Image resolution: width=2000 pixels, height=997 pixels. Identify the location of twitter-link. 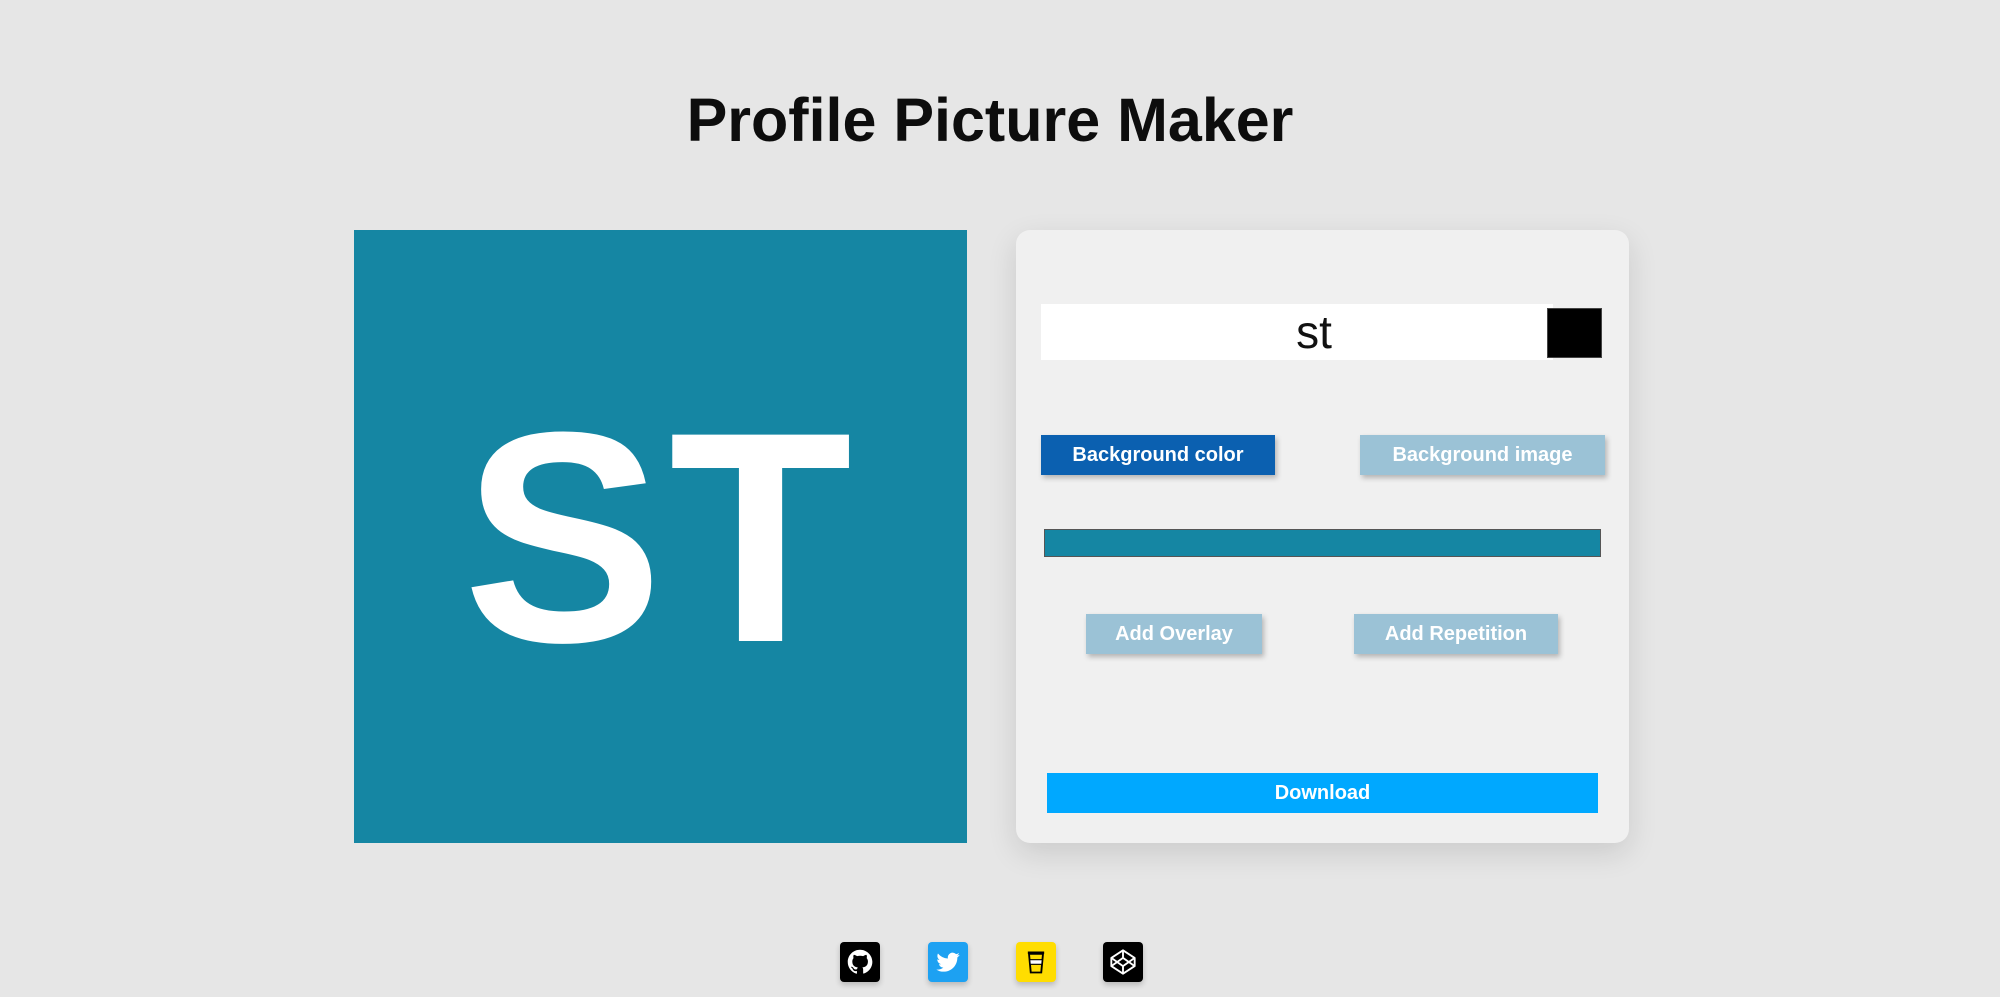
(948, 962).